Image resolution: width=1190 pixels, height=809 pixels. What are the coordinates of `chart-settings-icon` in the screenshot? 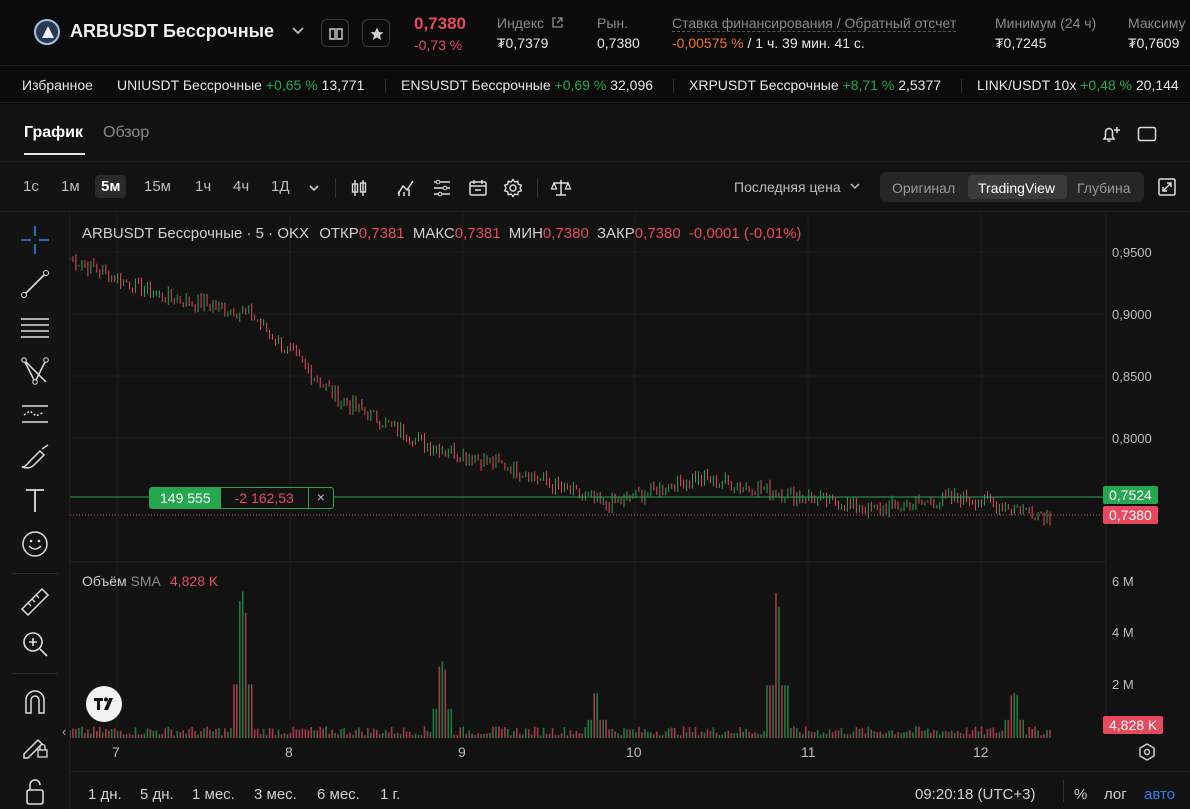 It's located at (1147, 752).